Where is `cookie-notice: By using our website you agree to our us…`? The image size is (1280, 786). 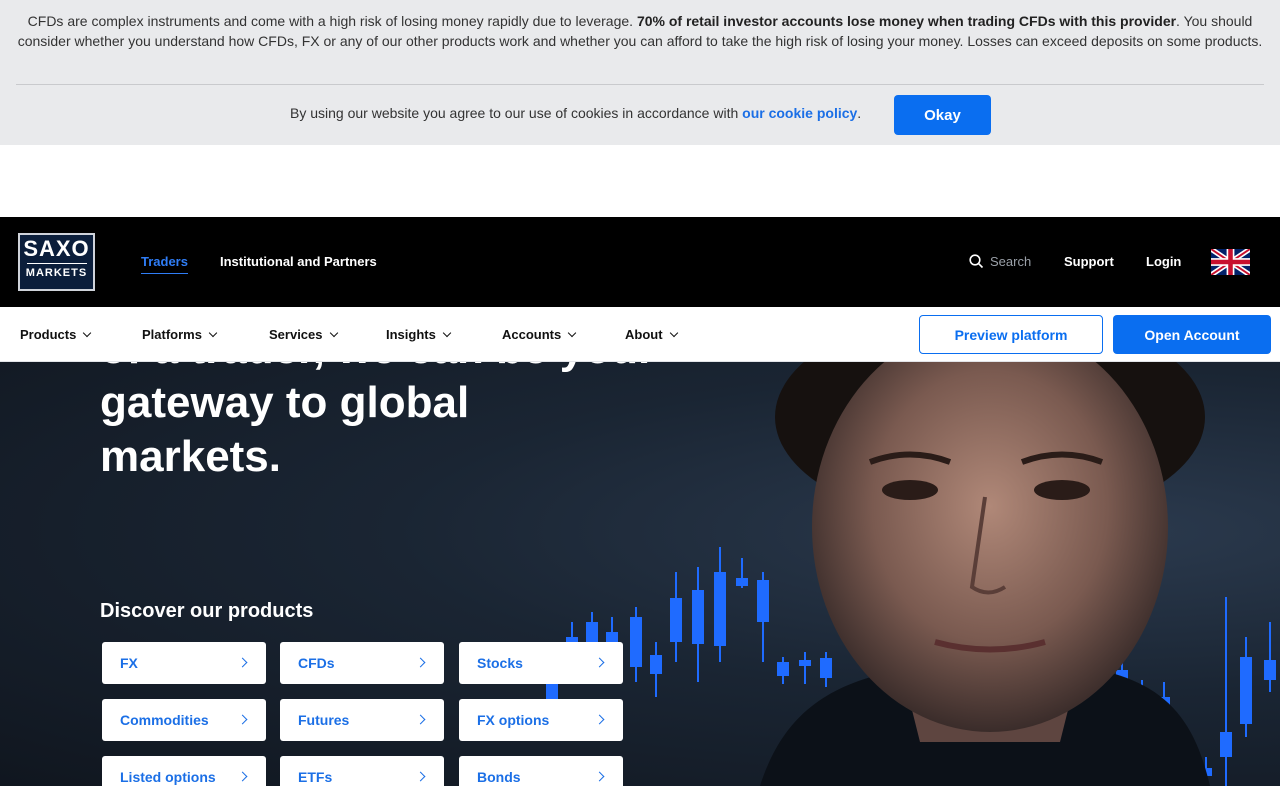 cookie-notice: By using our website you agree to our us… is located at coordinates (640, 115).